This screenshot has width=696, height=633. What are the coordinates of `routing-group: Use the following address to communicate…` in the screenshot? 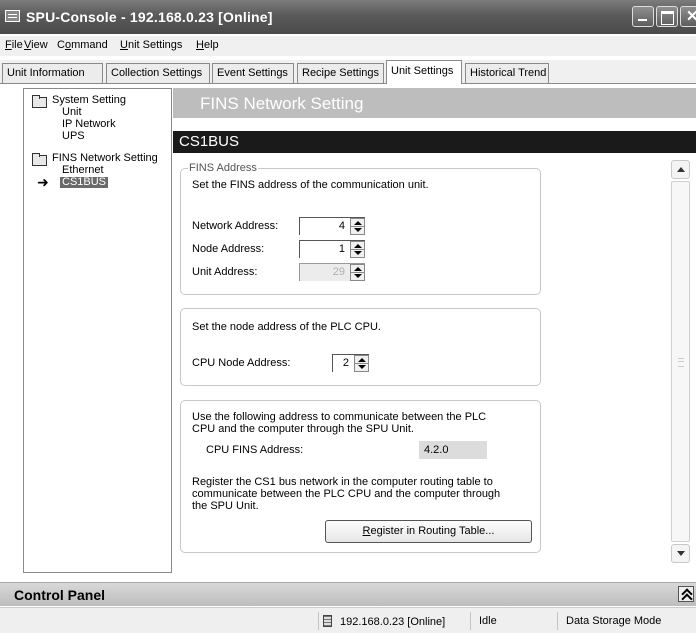 It's located at (360, 476).